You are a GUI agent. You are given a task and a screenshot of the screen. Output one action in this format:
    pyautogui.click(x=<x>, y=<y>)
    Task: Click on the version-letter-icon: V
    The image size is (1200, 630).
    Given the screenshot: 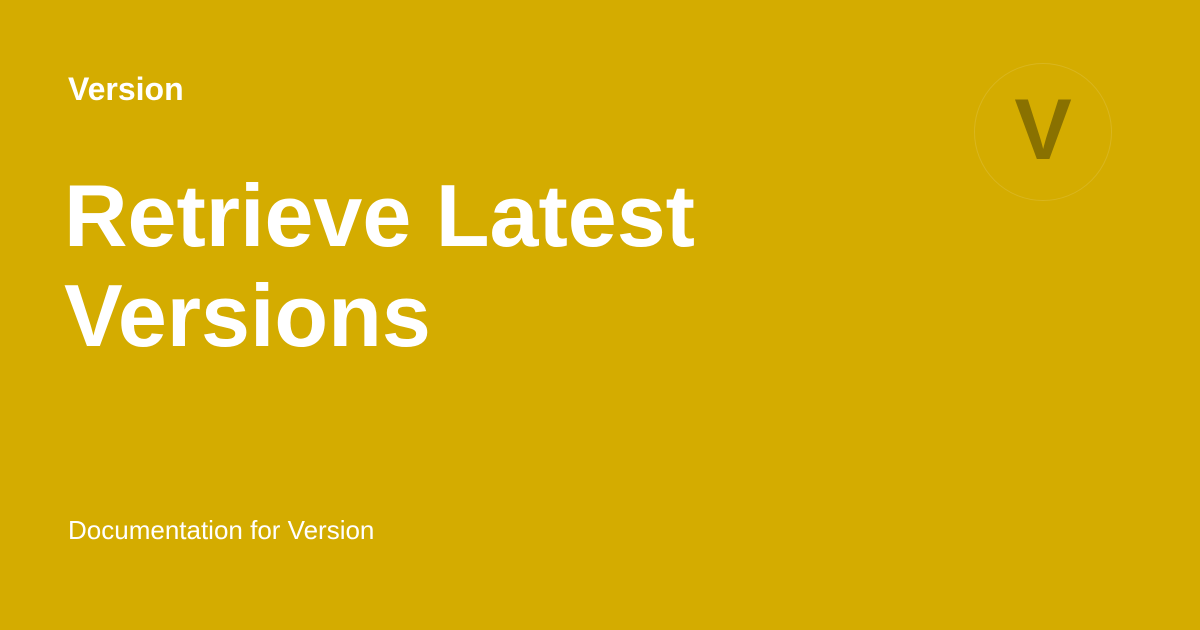 What is the action you would take?
    pyautogui.click(x=1043, y=130)
    